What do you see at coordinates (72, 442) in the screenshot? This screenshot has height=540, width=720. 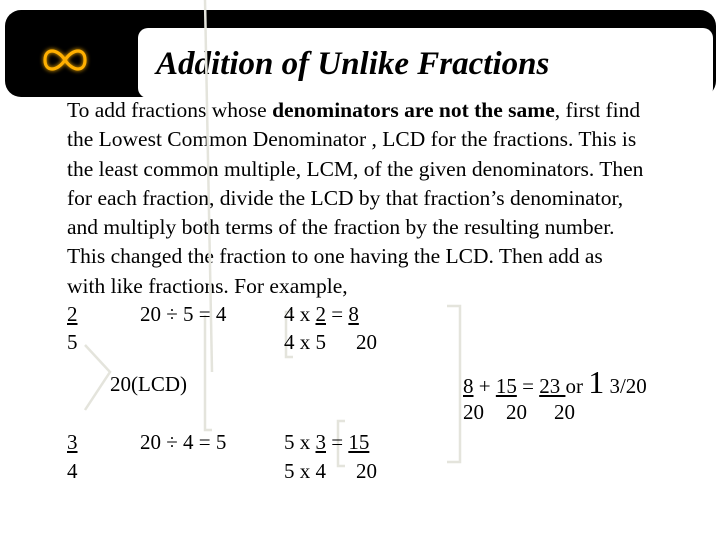 I see `fraction2-numerator: 3` at bounding box center [72, 442].